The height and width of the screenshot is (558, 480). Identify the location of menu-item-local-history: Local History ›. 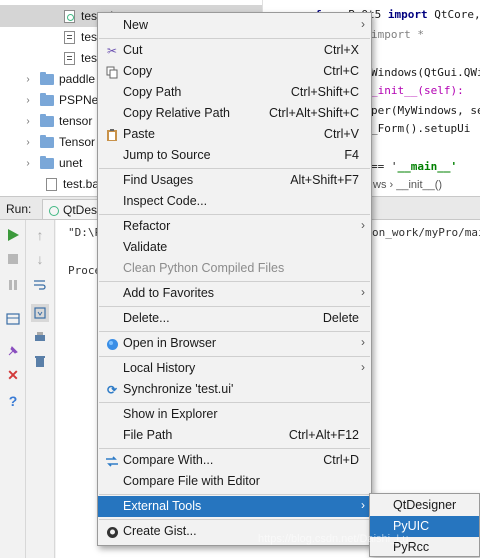
(234, 368).